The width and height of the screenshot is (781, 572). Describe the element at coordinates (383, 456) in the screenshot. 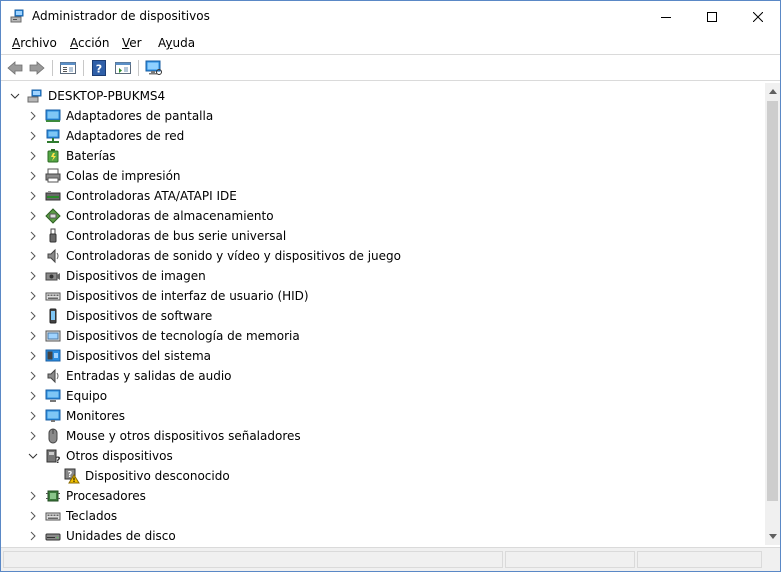

I see `tree-category-row: ? Otros dispositivos` at that location.